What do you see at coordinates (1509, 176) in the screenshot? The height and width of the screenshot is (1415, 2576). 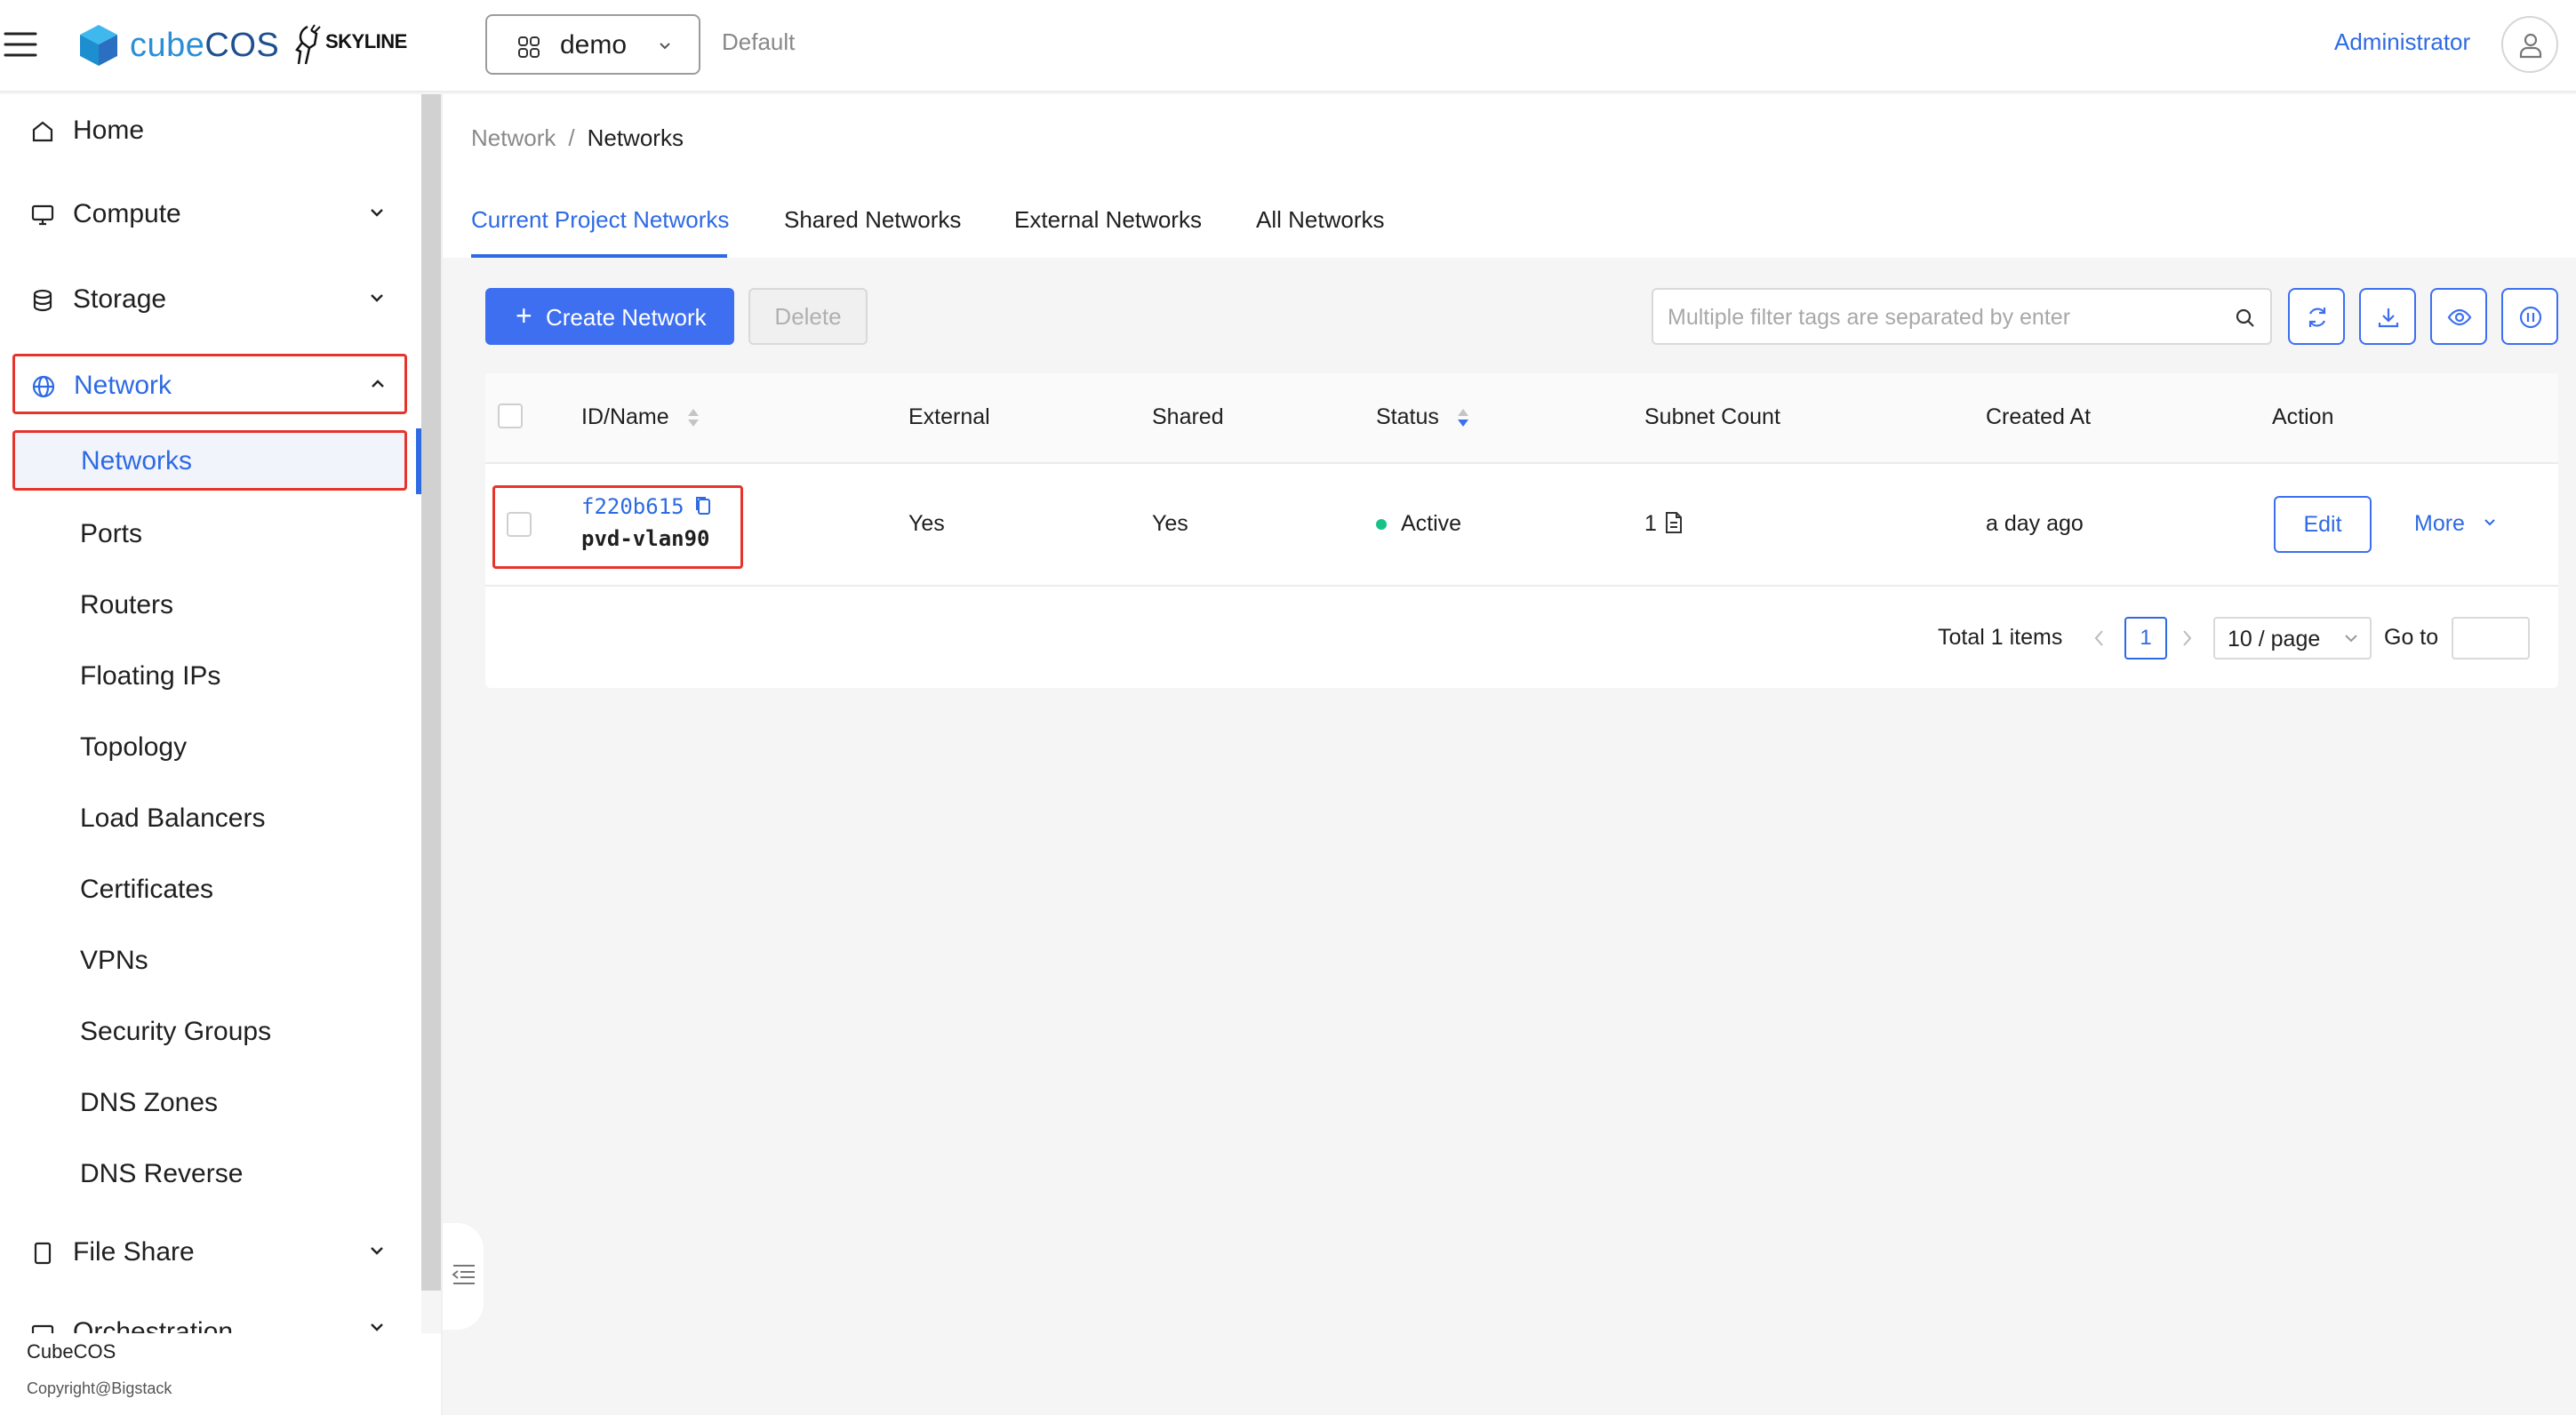 I see `page-header-area` at bounding box center [1509, 176].